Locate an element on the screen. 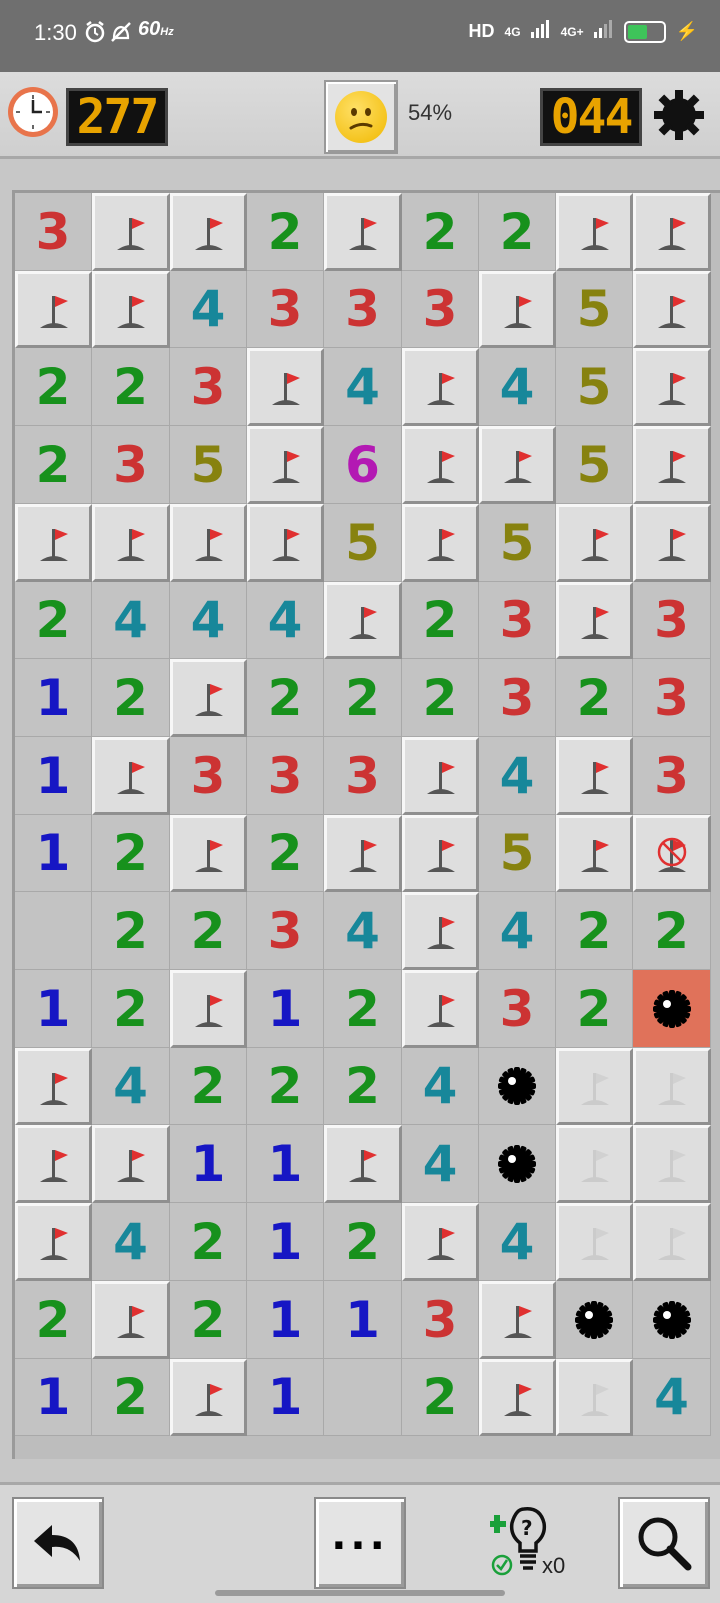 Image resolution: width=720 pixels, height=1603 pixels. exploded-mine-cell is located at coordinates (672, 1009).